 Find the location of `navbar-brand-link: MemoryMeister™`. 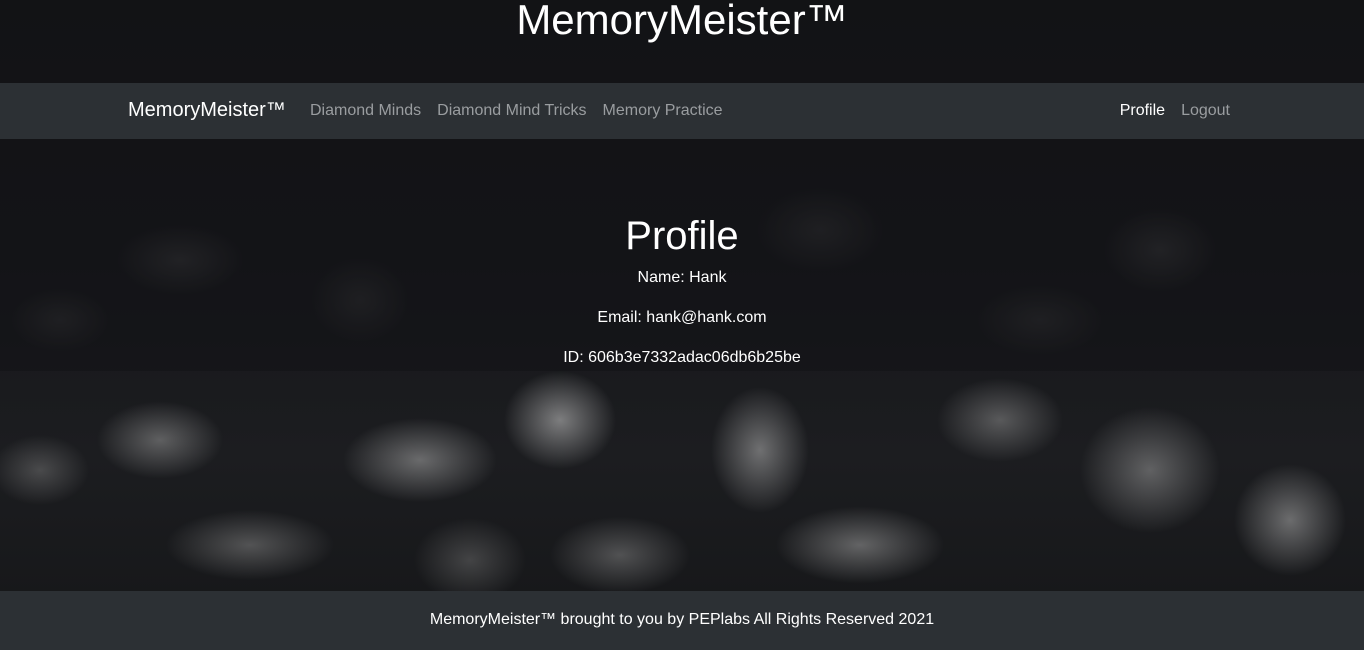

navbar-brand-link: MemoryMeister™ is located at coordinates (207, 111).